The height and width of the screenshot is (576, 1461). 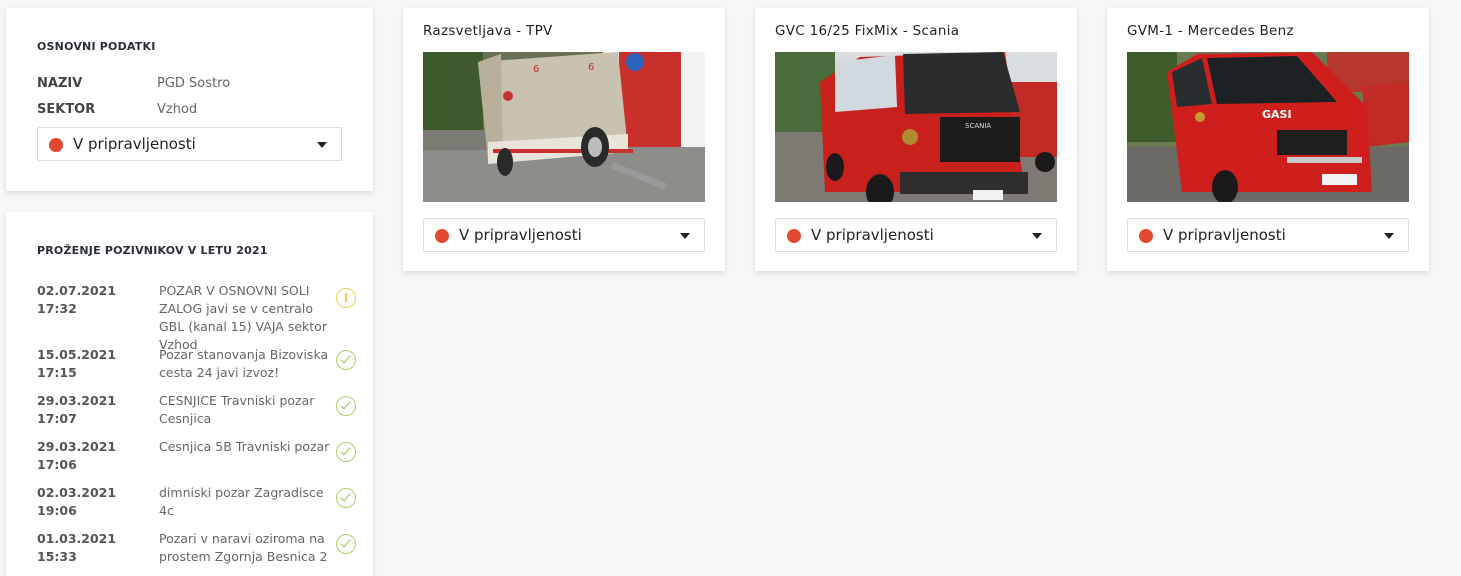 What do you see at coordinates (177, 109) in the screenshot?
I see `sektor-value: Vzhod` at bounding box center [177, 109].